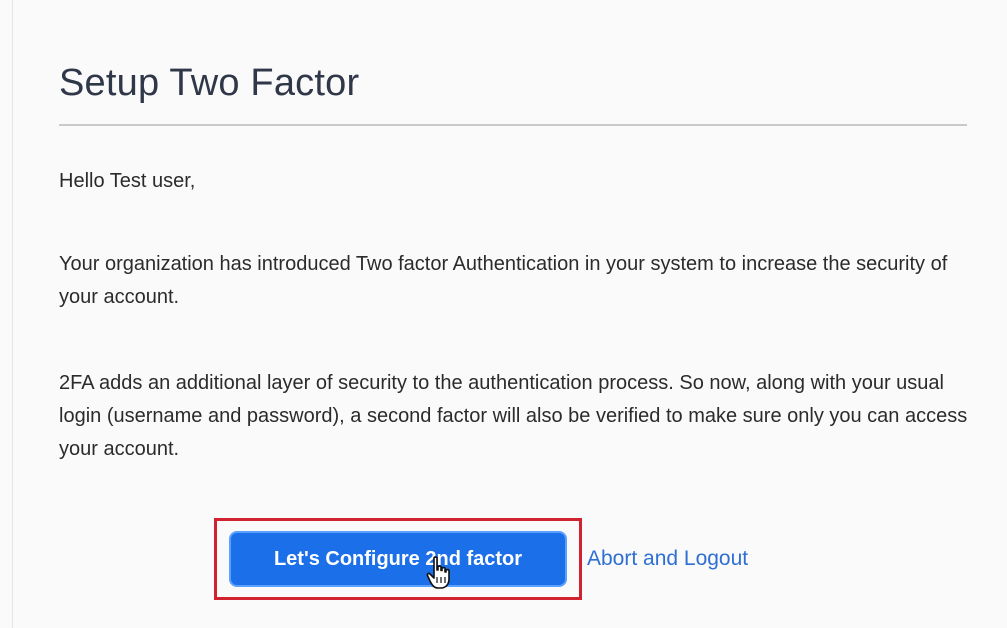  Describe the element at coordinates (209, 83) in the screenshot. I see `page-title: Setup Two Factor` at that location.